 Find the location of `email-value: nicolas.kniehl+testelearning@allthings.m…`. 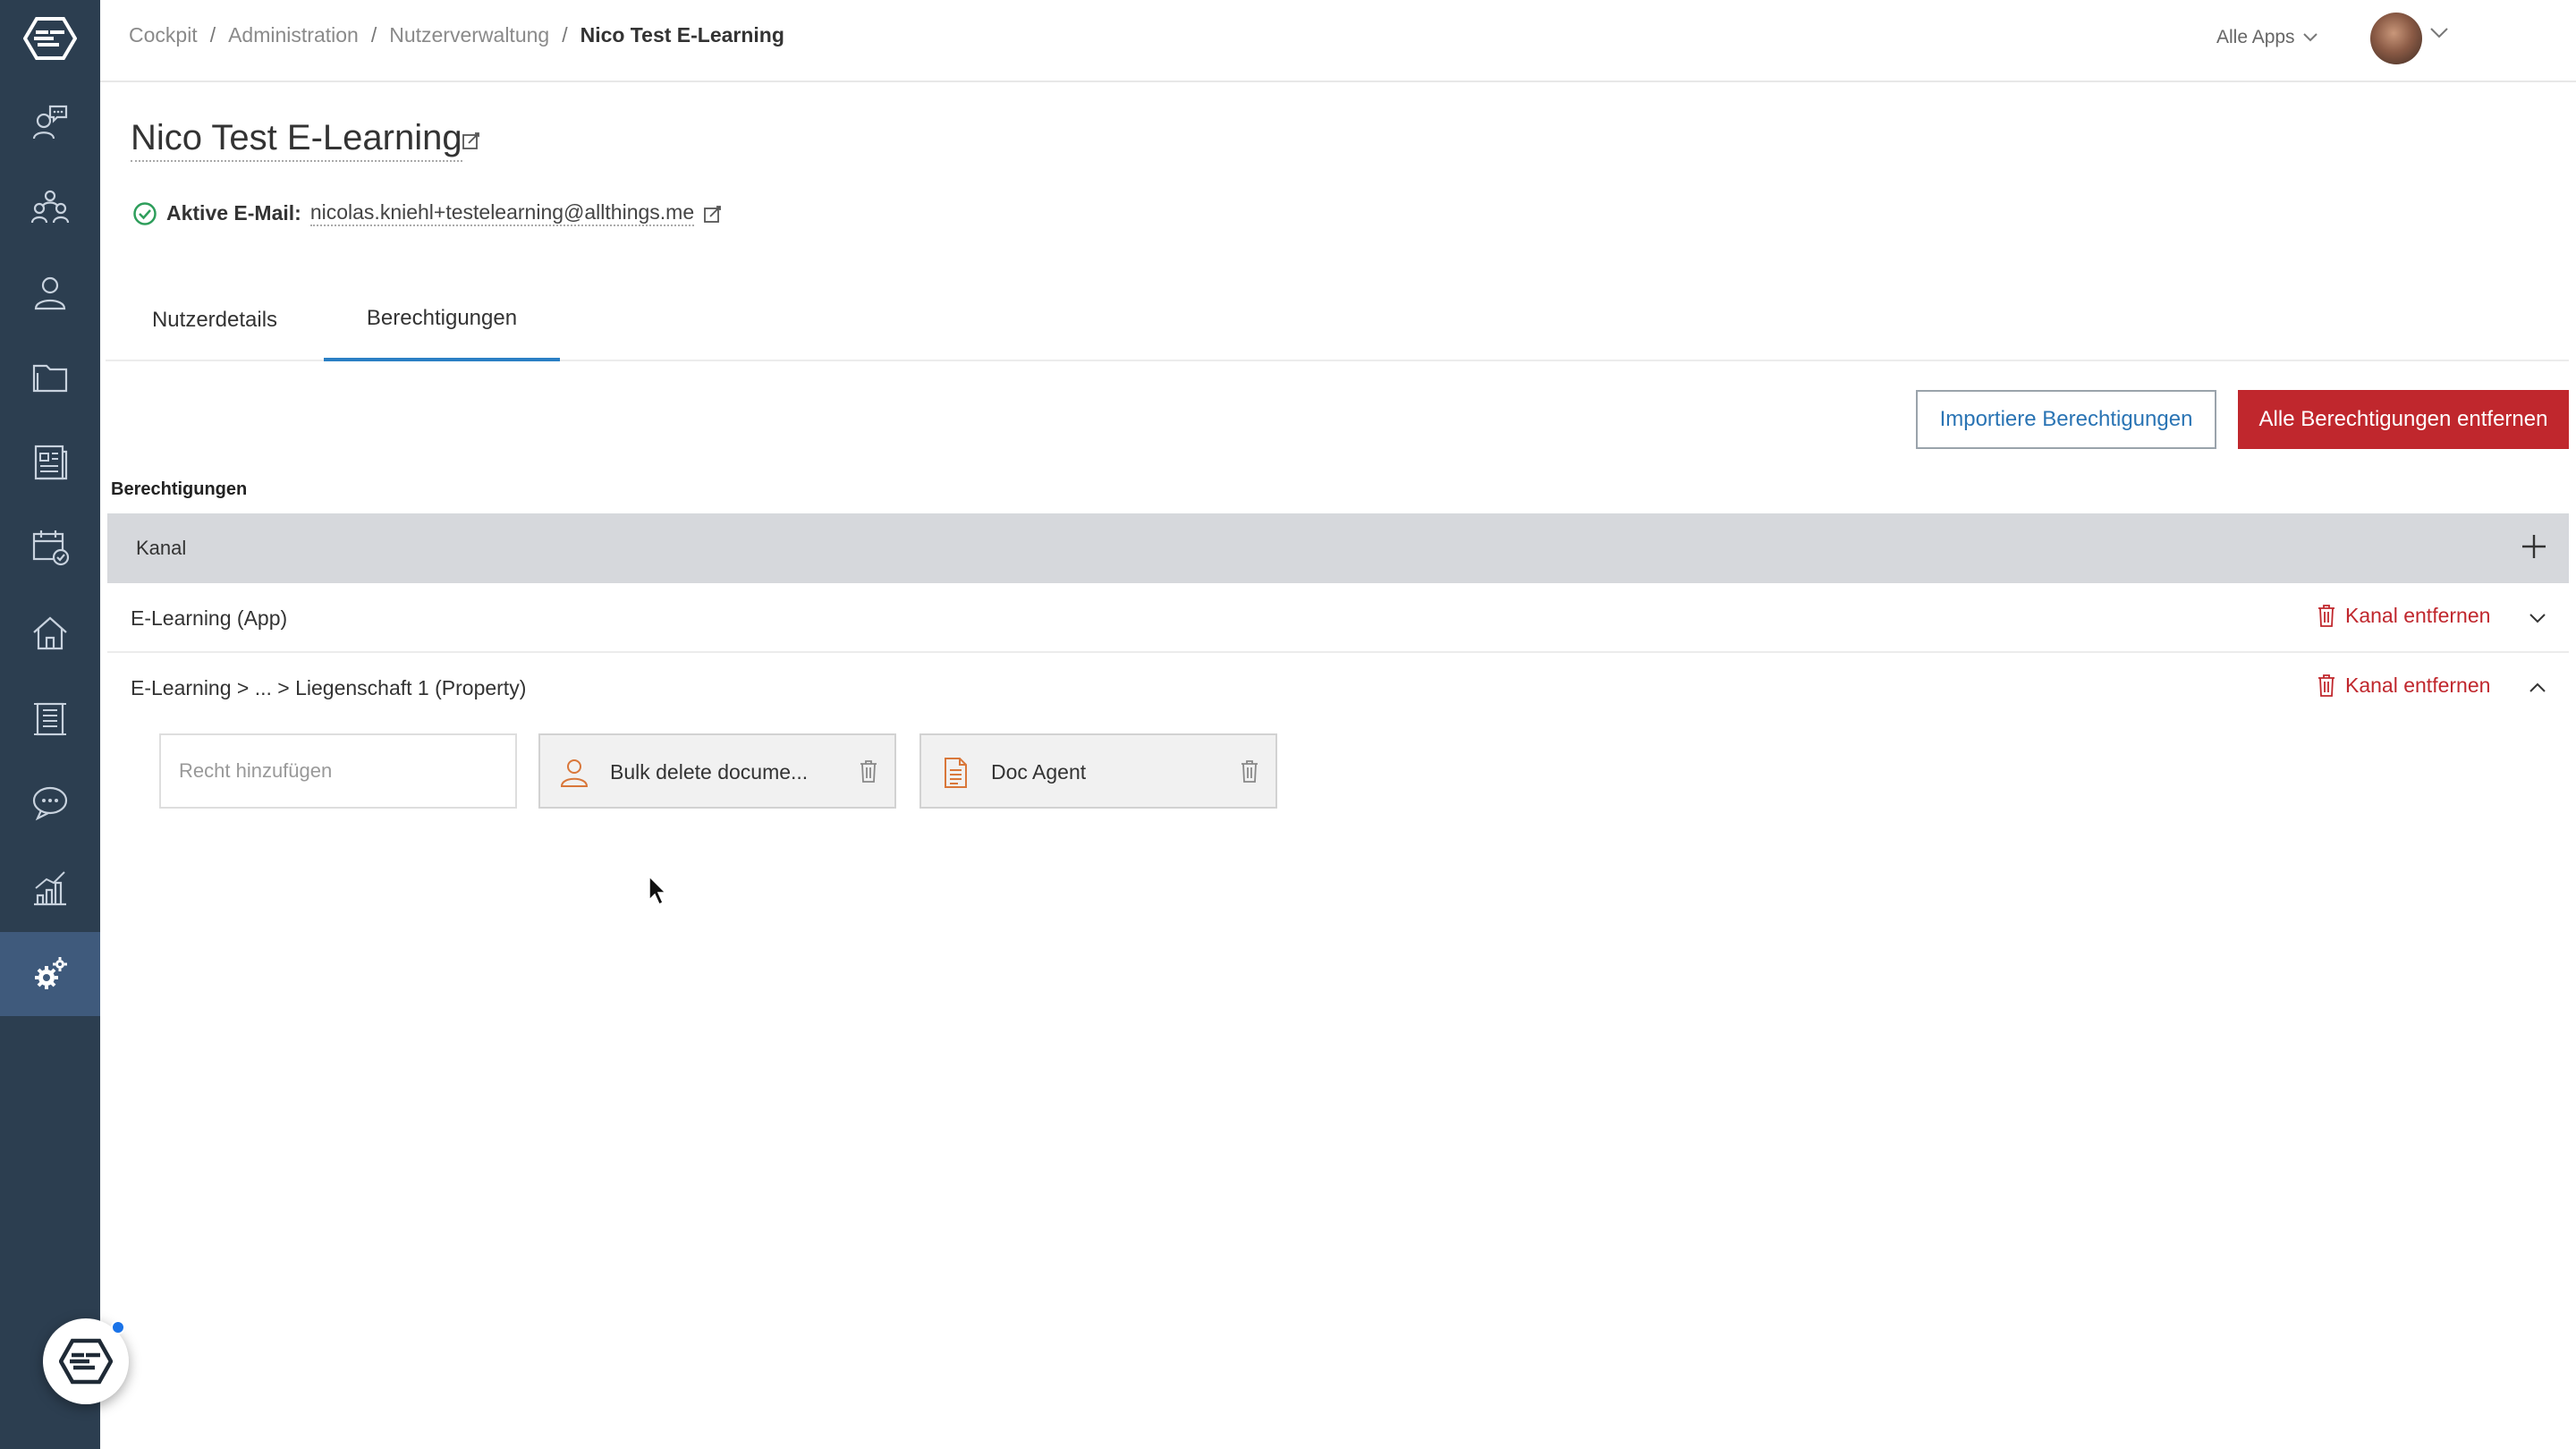

email-value: nicolas.kniehl+testelearning@allthings.m… is located at coordinates (502, 213).